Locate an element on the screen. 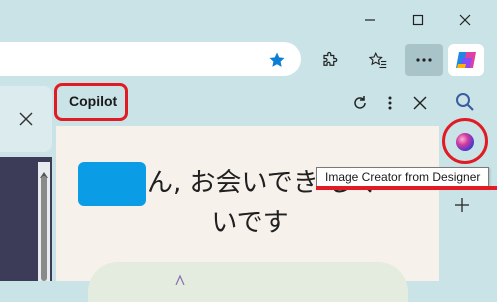  extensions-button is located at coordinates (330, 60).